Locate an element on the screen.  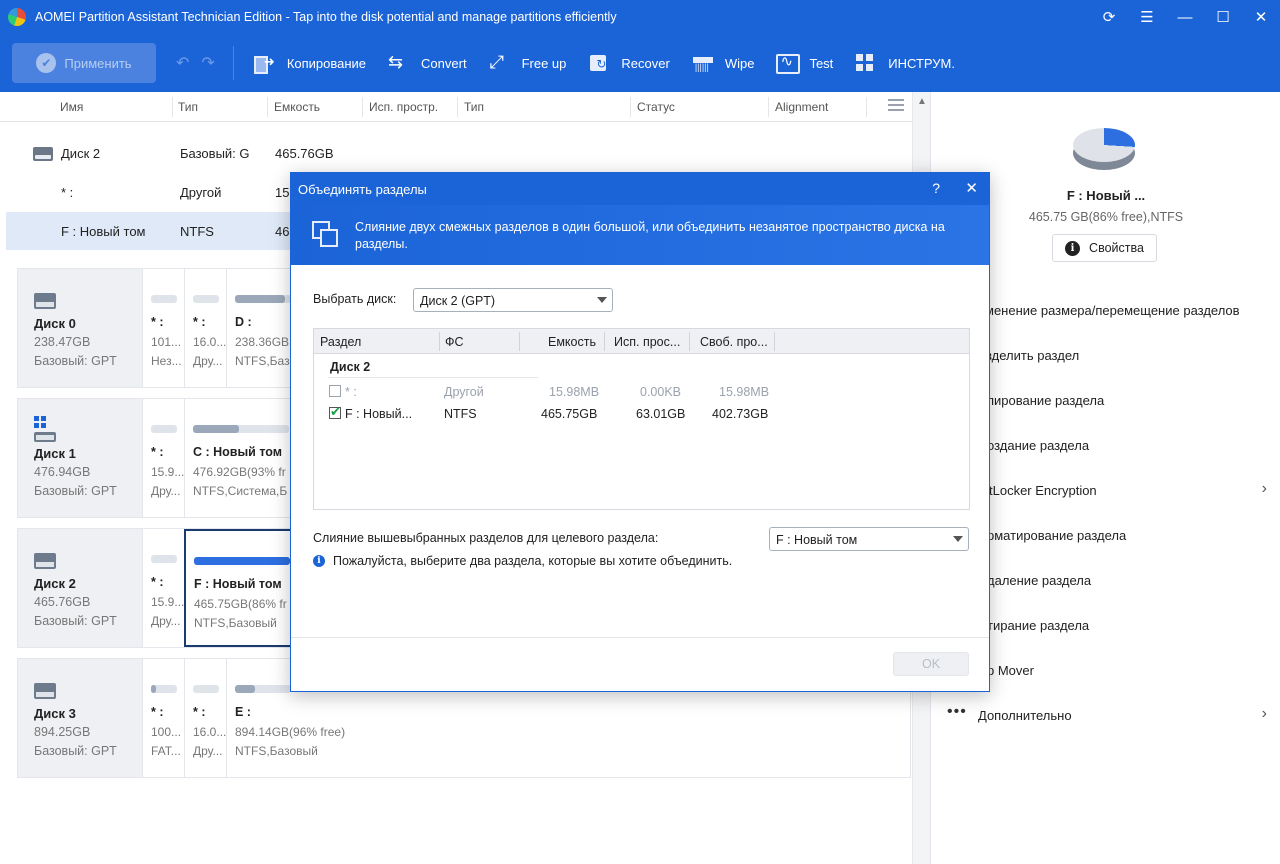
disk-size: 465.76GB is located at coordinates (62, 602).